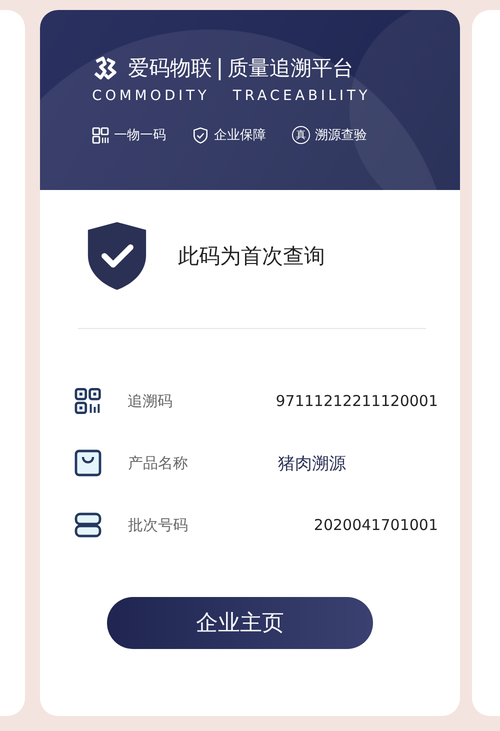 The height and width of the screenshot is (731, 500). I want to click on feature-label: 企业保障, so click(240, 135).